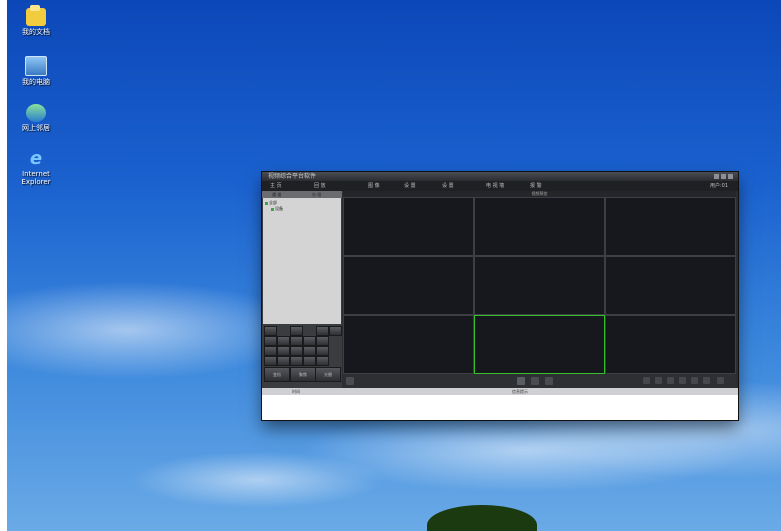  I want to click on desktop-icon-label: 我的文档, so click(36, 32).